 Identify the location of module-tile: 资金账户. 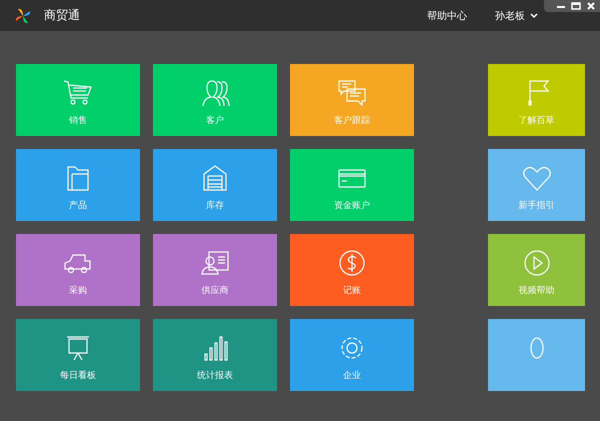
(352, 185).